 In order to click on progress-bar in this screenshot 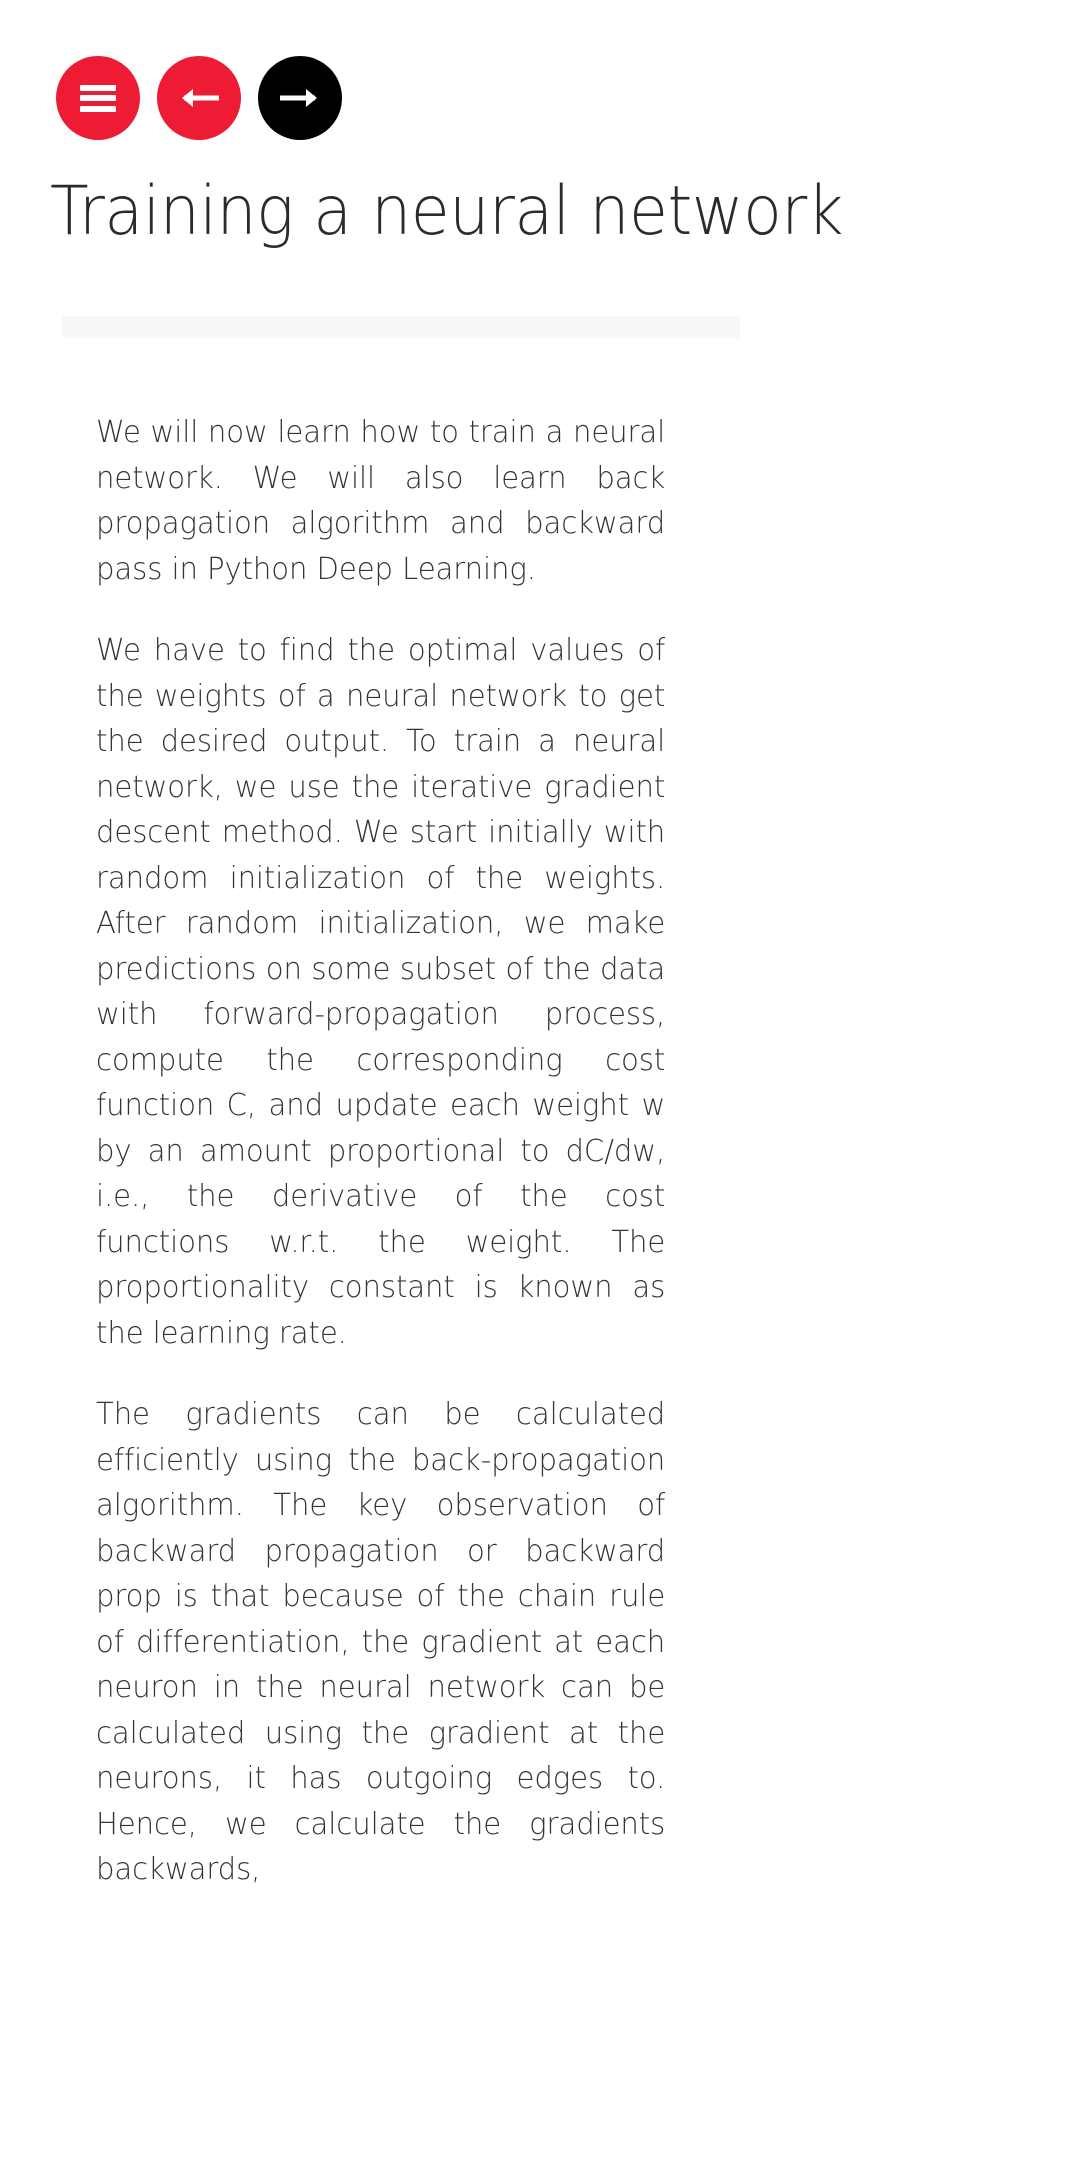, I will do `click(401, 327)`.